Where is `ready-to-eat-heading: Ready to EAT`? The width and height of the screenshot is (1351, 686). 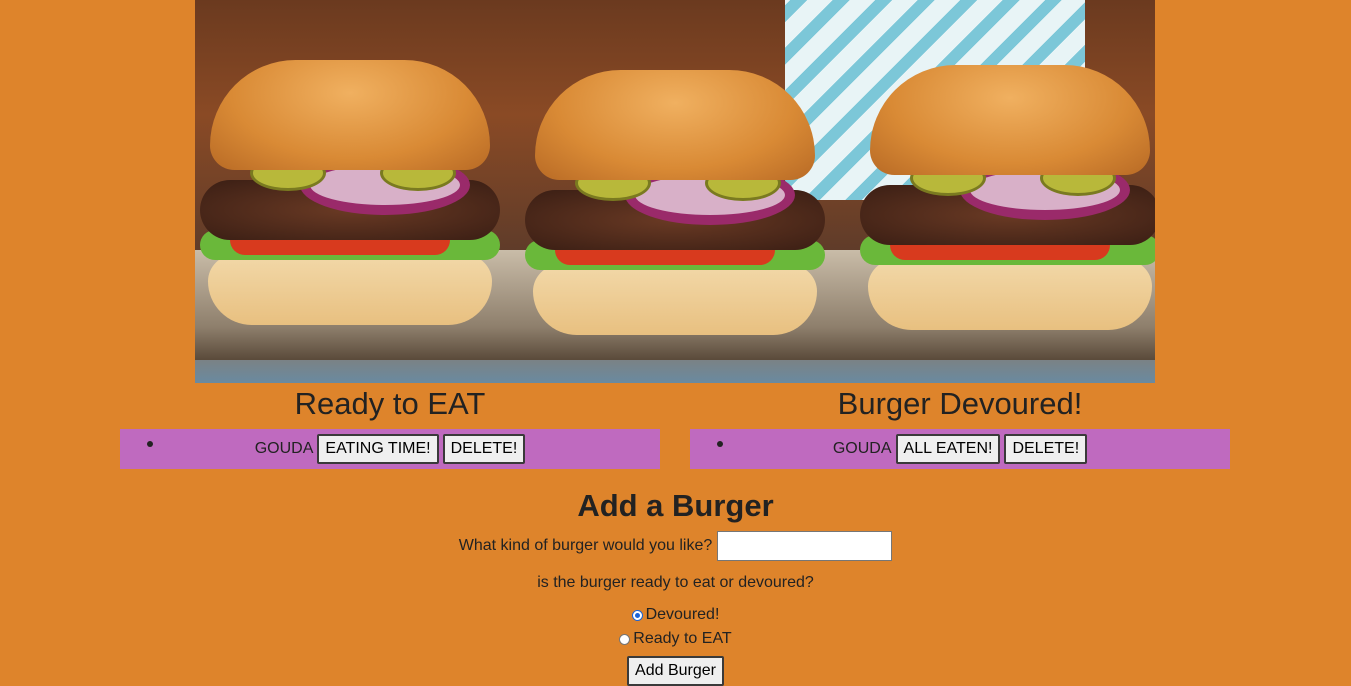 ready-to-eat-heading: Ready to EAT is located at coordinates (390, 403).